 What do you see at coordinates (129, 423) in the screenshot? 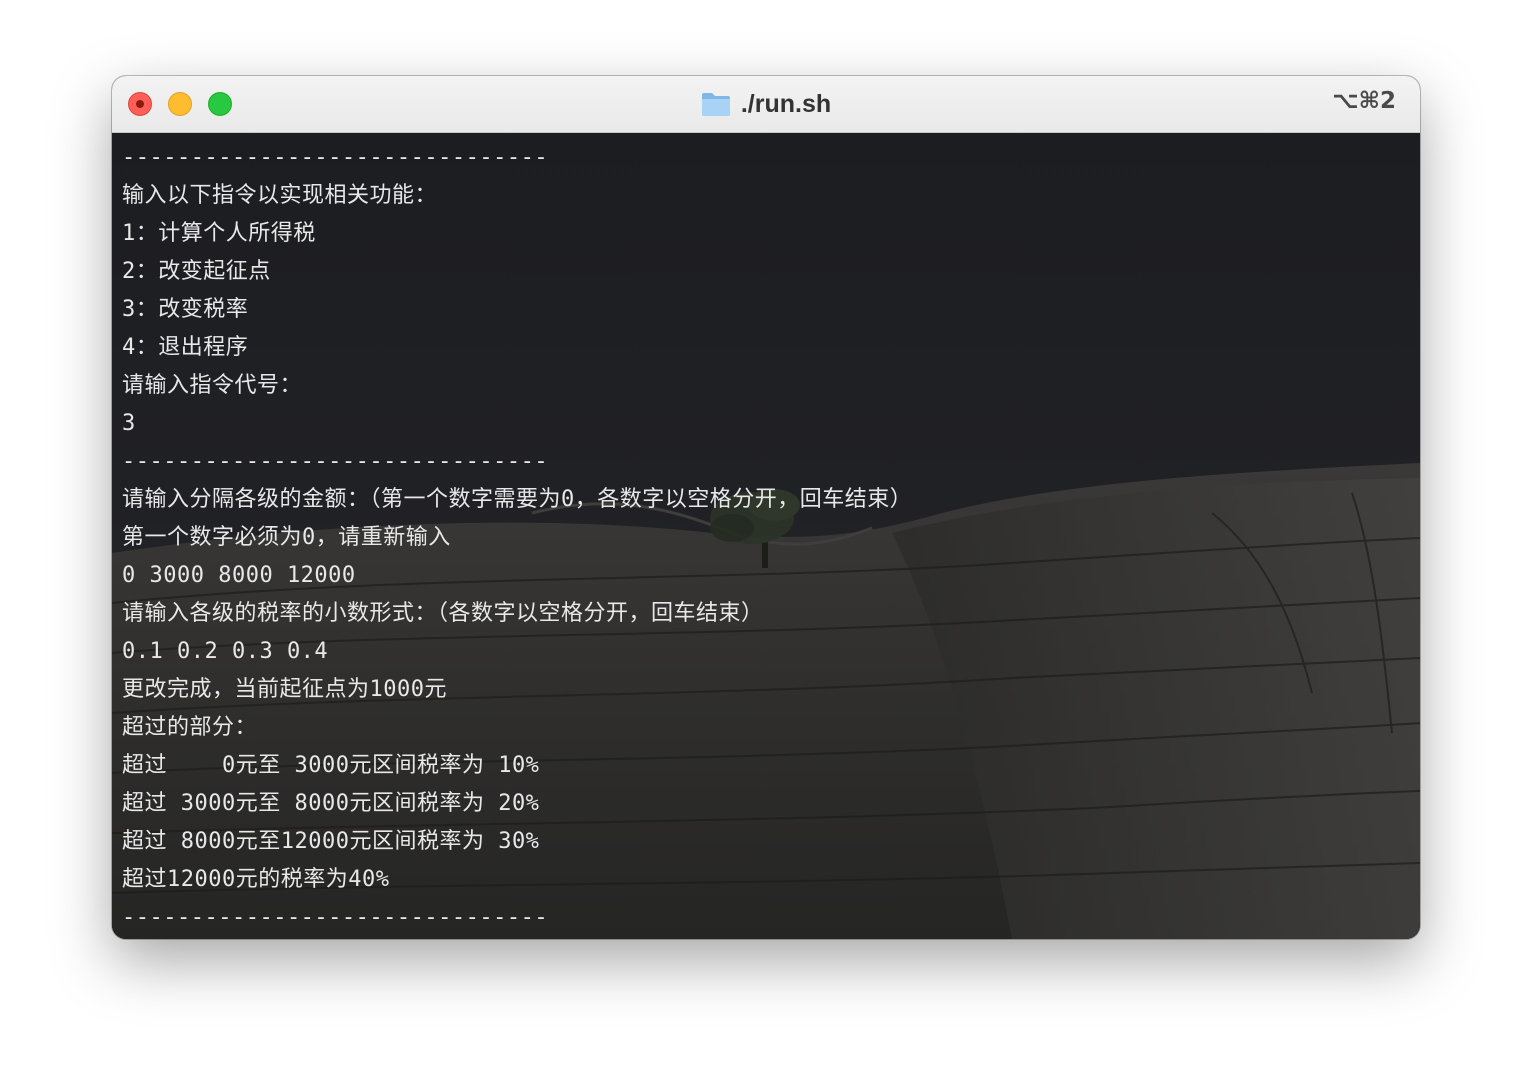
I see `terminal-line: 3` at bounding box center [129, 423].